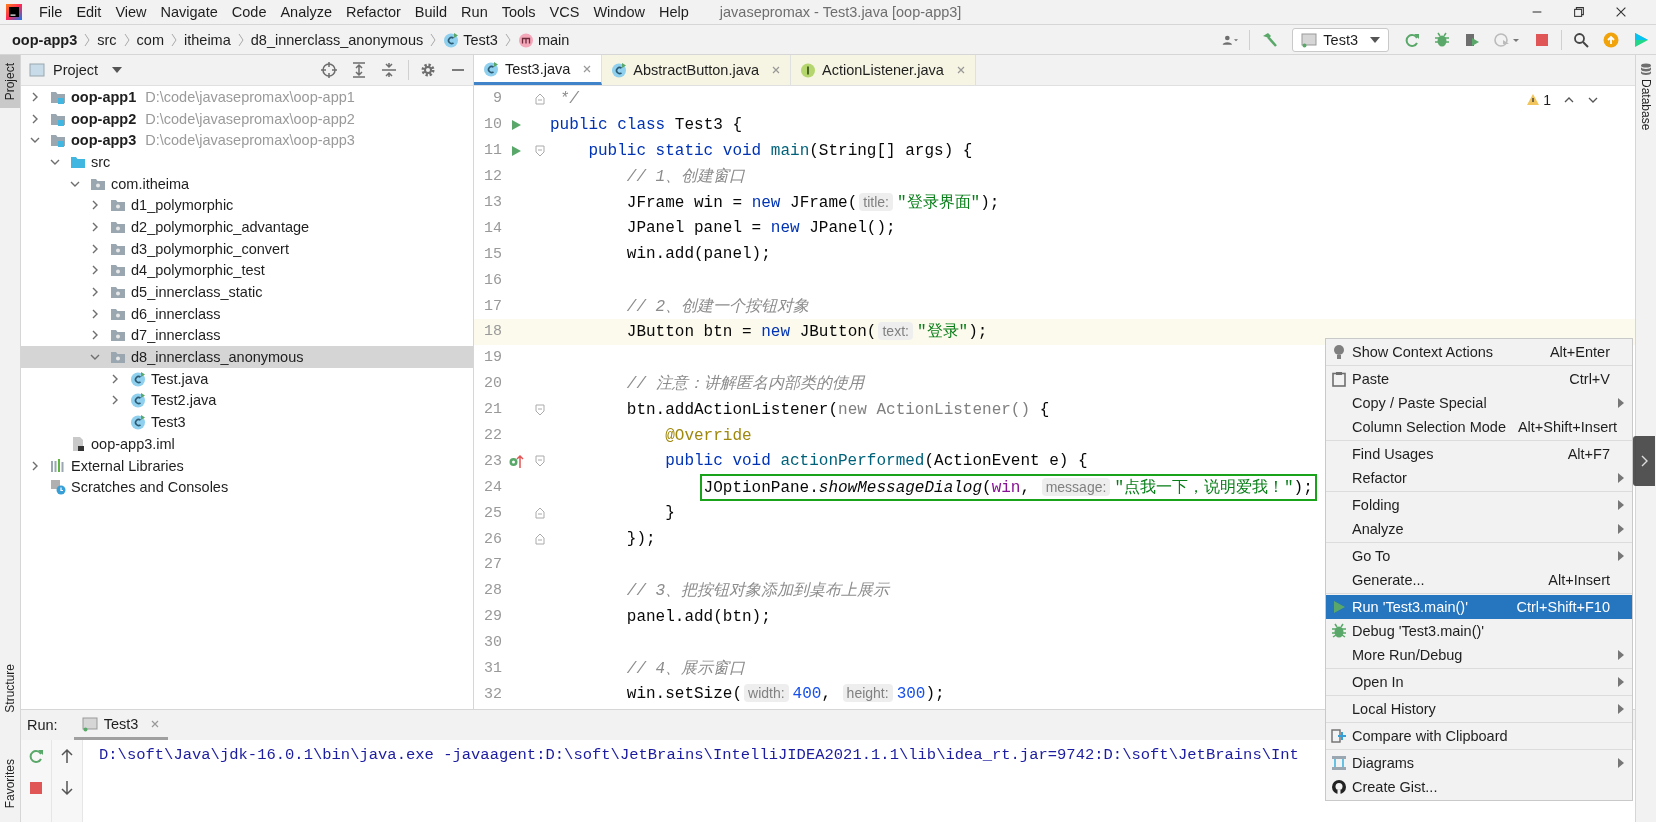  Describe the element at coordinates (10, 82) in the screenshot. I see `tool-window-button: Project` at that location.